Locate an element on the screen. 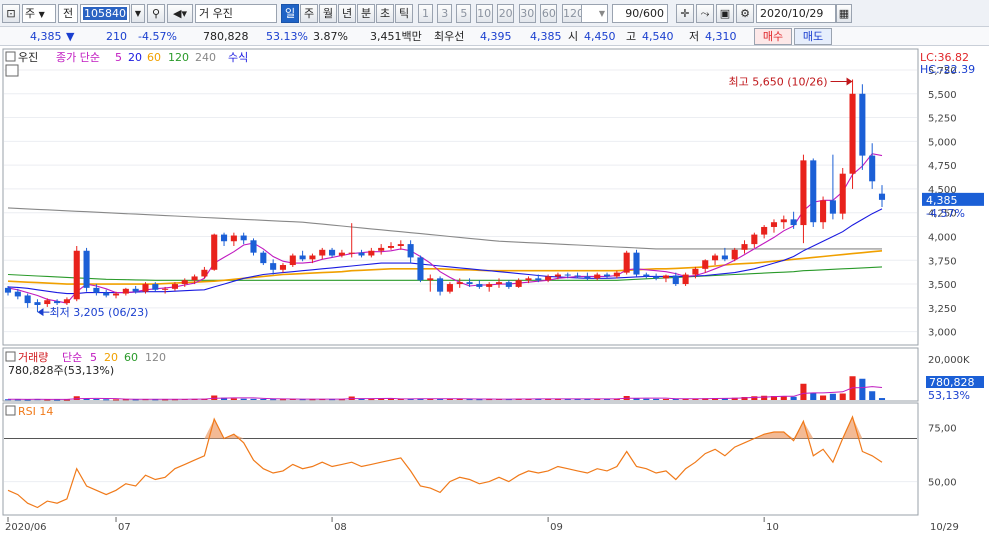 The image size is (989, 540). gear-icon: ⚙ is located at coordinates (745, 13).